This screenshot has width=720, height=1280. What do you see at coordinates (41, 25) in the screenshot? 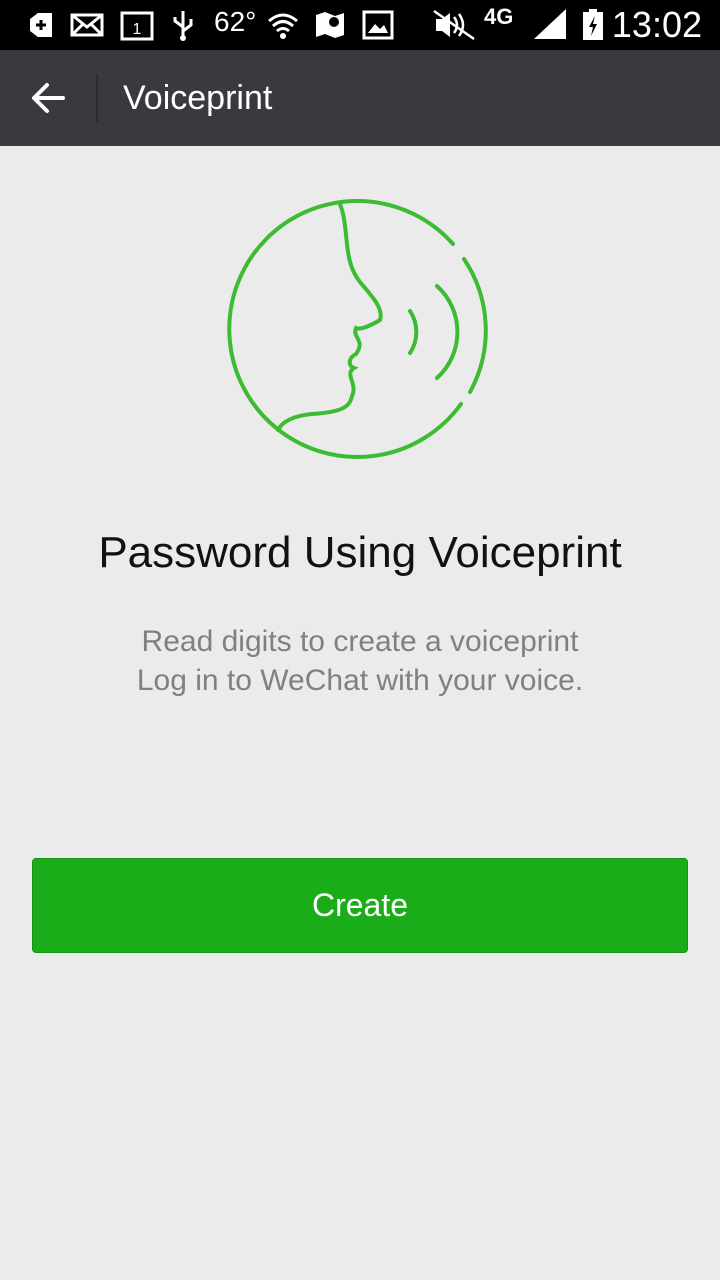
I see `plus-icon` at bounding box center [41, 25].